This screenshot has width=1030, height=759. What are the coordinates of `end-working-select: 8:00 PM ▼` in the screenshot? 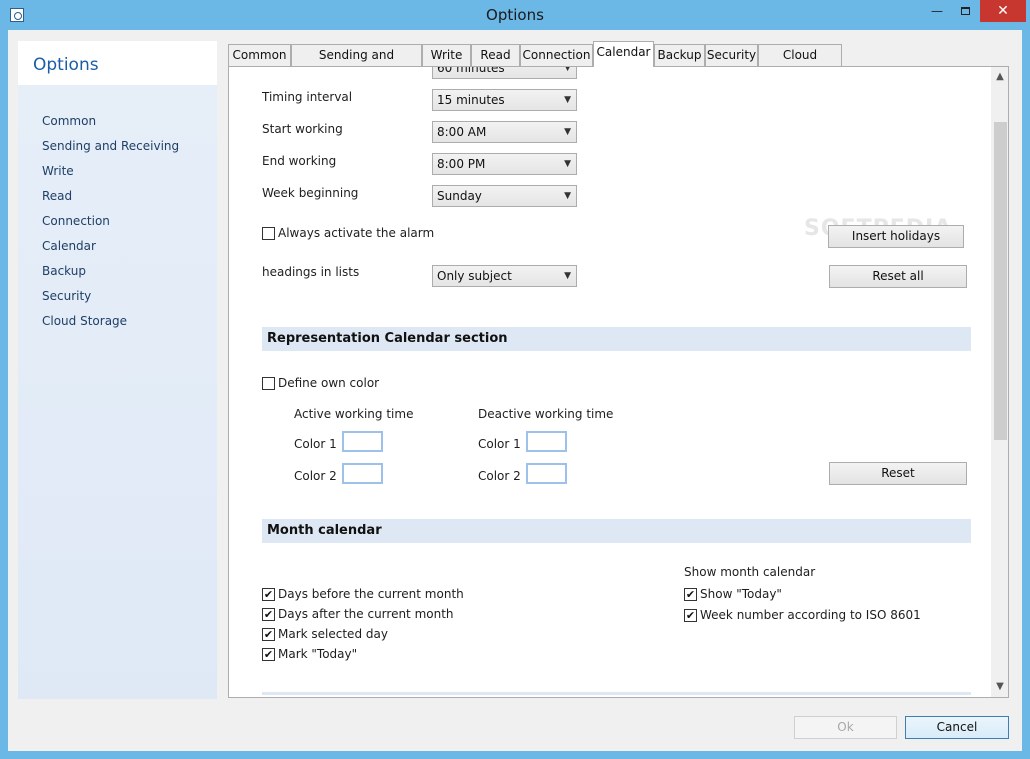 It's located at (504, 164).